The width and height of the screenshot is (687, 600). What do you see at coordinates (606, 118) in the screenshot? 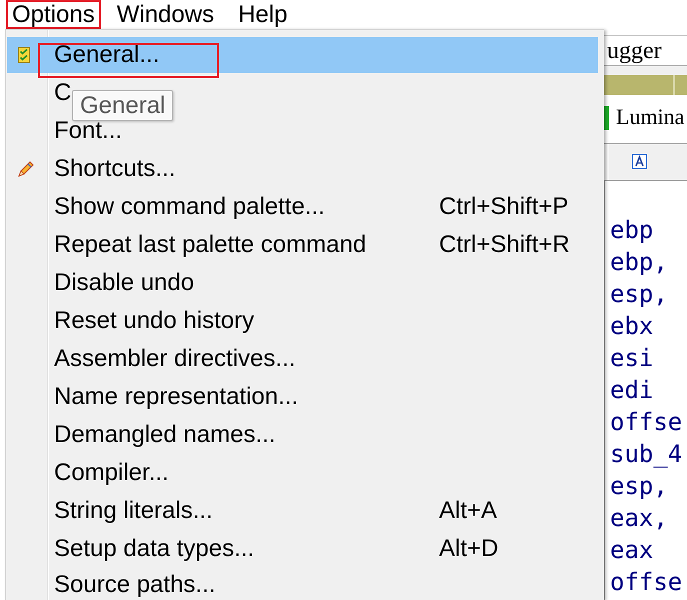
I see `indicator-icon` at bounding box center [606, 118].